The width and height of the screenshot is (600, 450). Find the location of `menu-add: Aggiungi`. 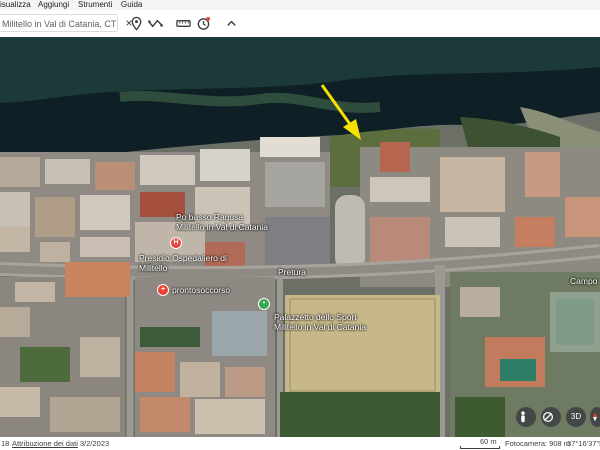

menu-add: Aggiungi is located at coordinates (53, 5).